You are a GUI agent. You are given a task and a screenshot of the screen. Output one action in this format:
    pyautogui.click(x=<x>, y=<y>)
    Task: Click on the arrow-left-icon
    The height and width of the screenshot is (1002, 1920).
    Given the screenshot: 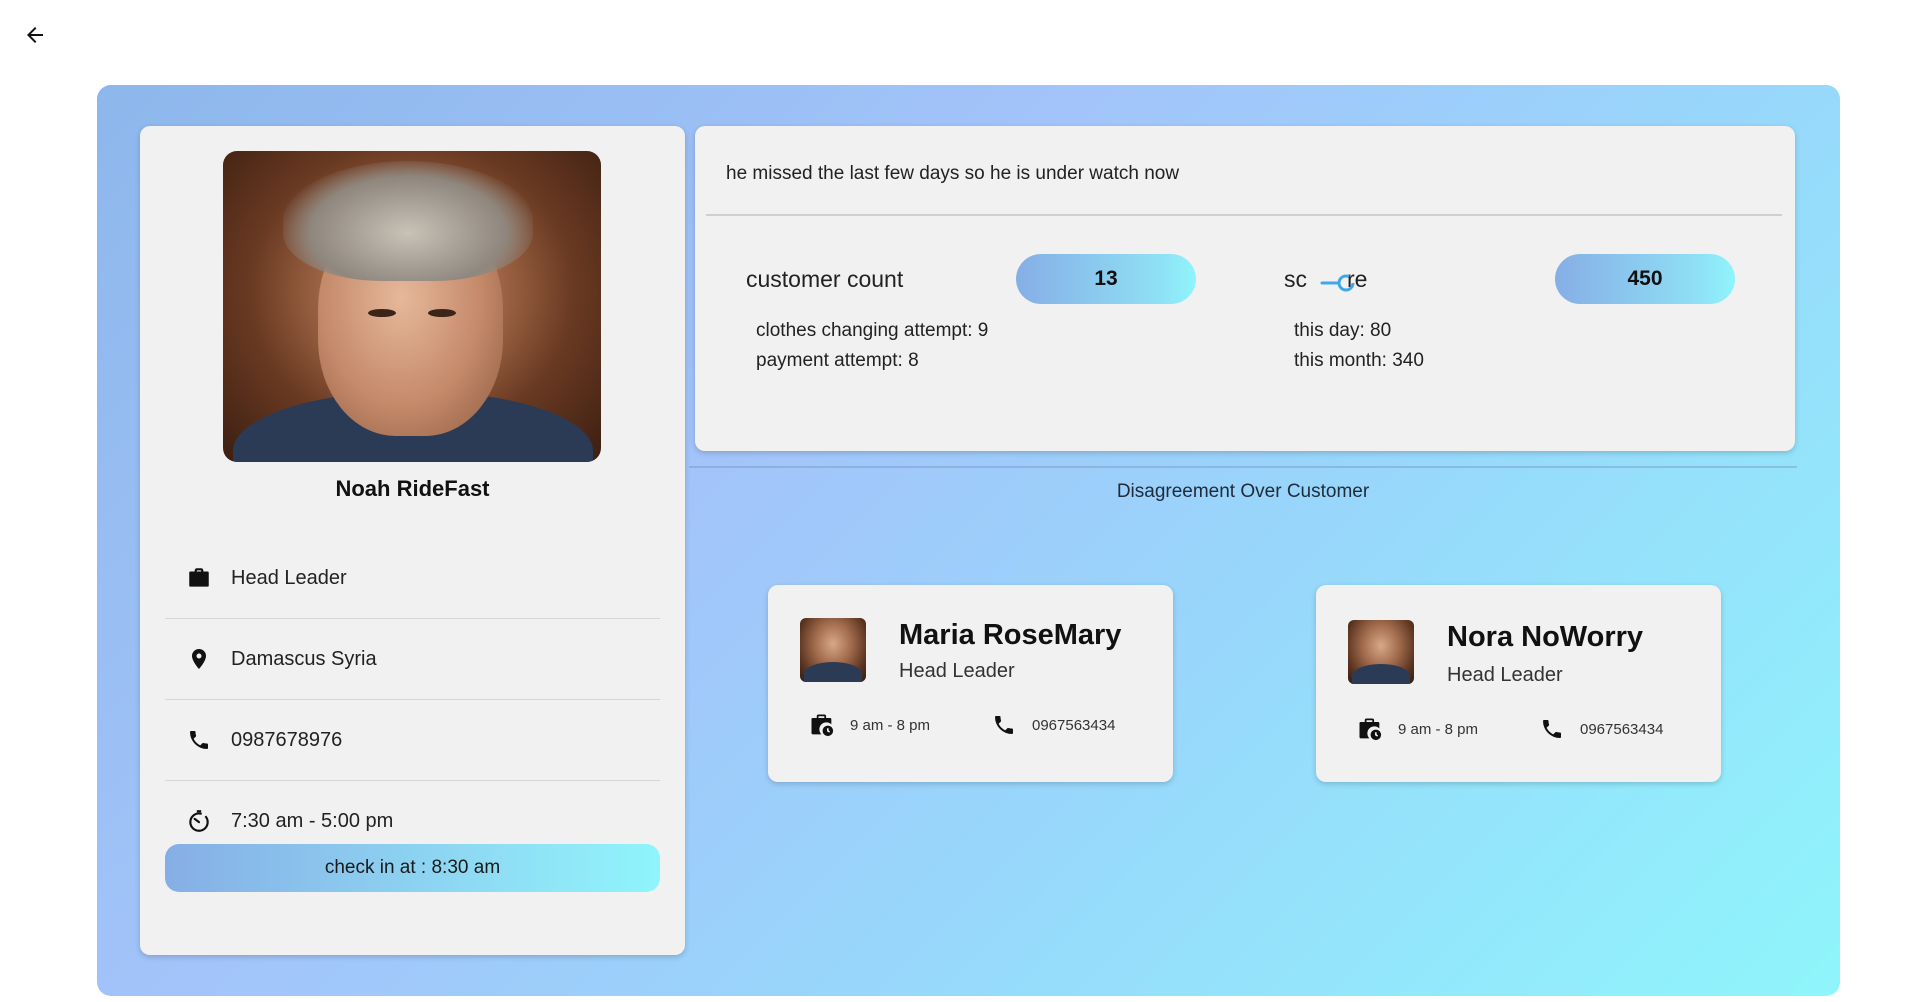 What is the action you would take?
    pyautogui.click(x=35, y=35)
    